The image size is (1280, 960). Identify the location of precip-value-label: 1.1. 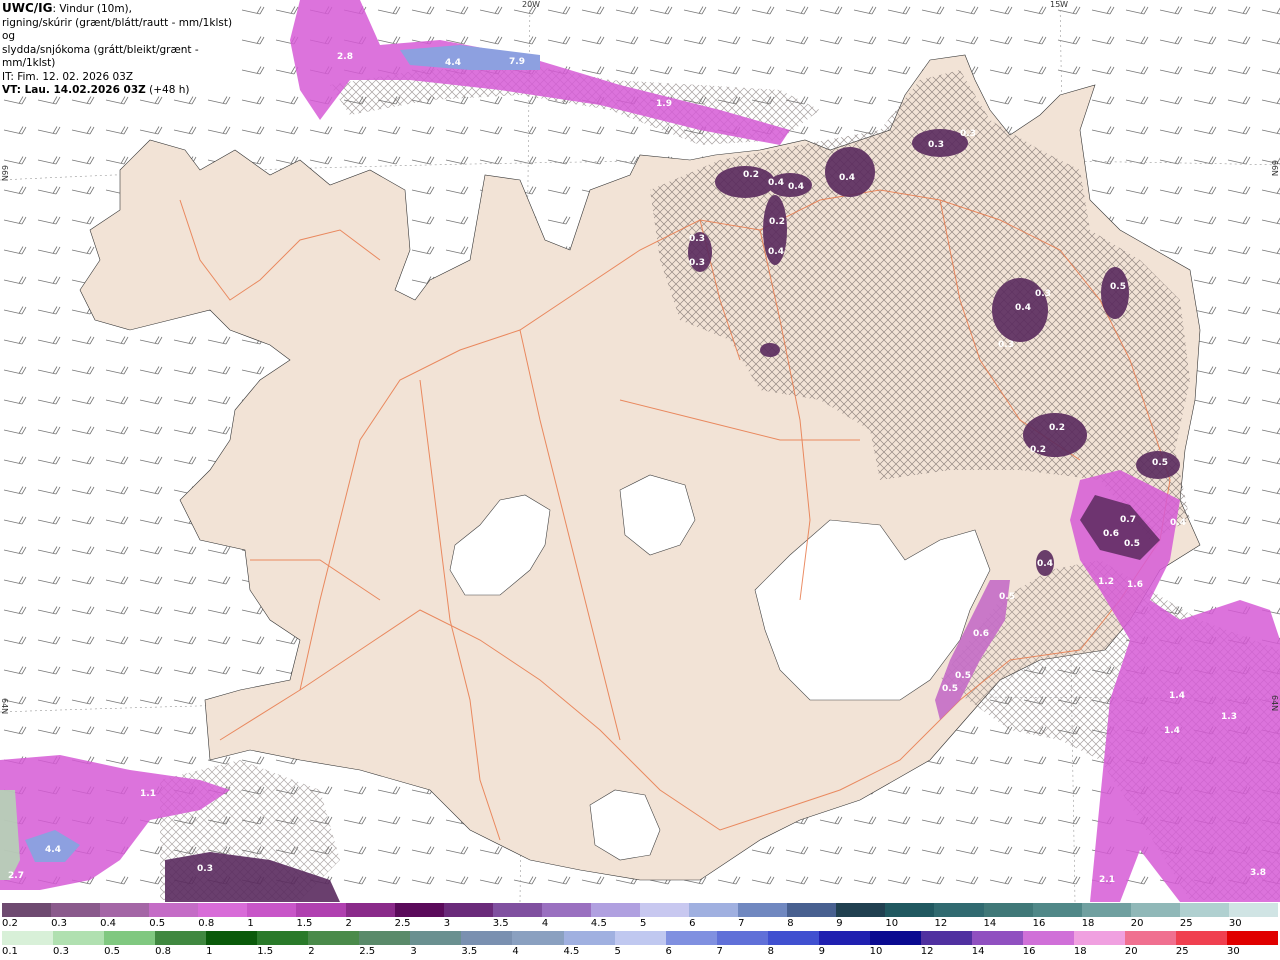
(148, 794).